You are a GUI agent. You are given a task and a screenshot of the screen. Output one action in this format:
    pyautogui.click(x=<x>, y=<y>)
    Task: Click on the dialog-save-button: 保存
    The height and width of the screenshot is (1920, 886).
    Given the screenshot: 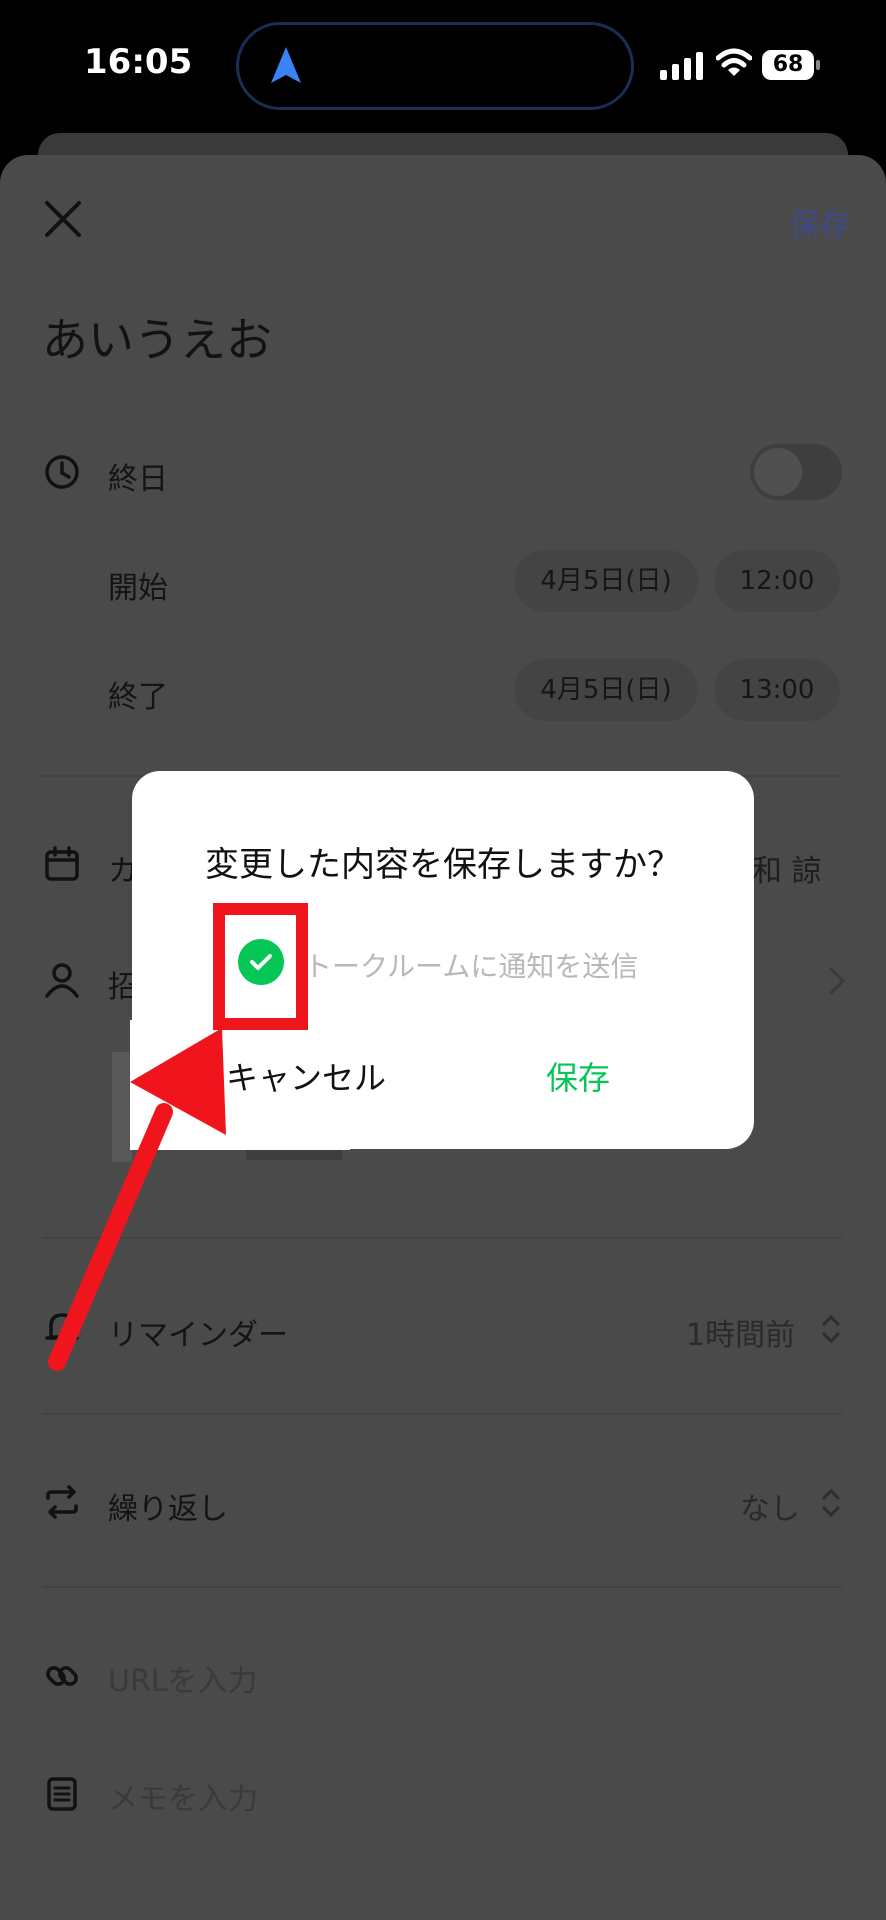 What is the action you would take?
    pyautogui.click(x=578, y=1076)
    